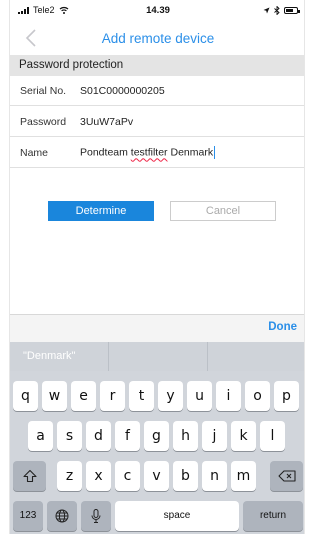 The width and height of the screenshot is (320, 534). I want to click on suggestion-1: "Denmark", so click(59, 356).